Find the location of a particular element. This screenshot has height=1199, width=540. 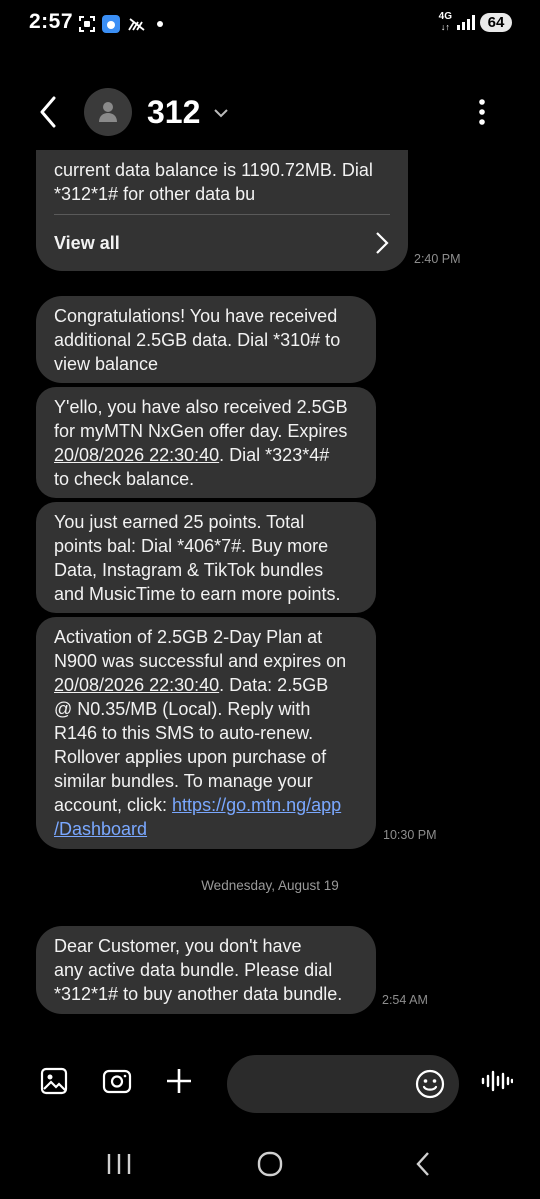

composer-bar is located at coordinates (270, 1085).